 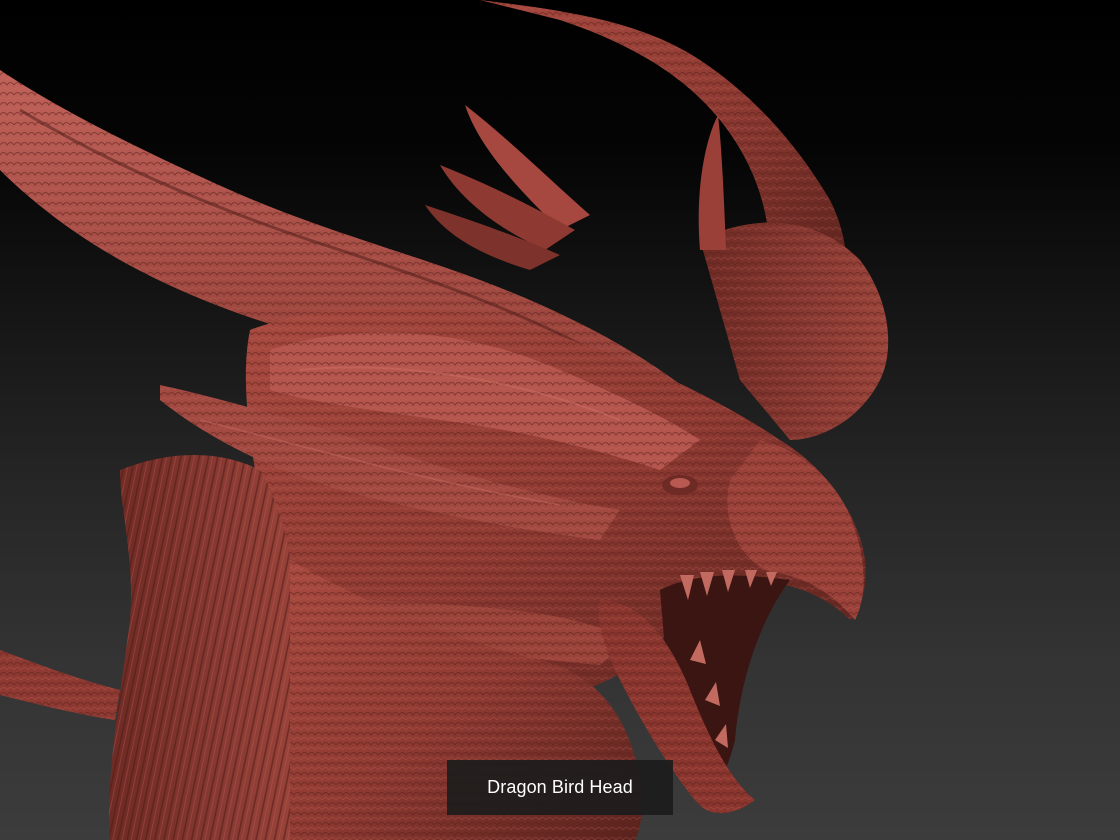 I want to click on model-title: Dragon Bird Head, so click(x=560, y=787).